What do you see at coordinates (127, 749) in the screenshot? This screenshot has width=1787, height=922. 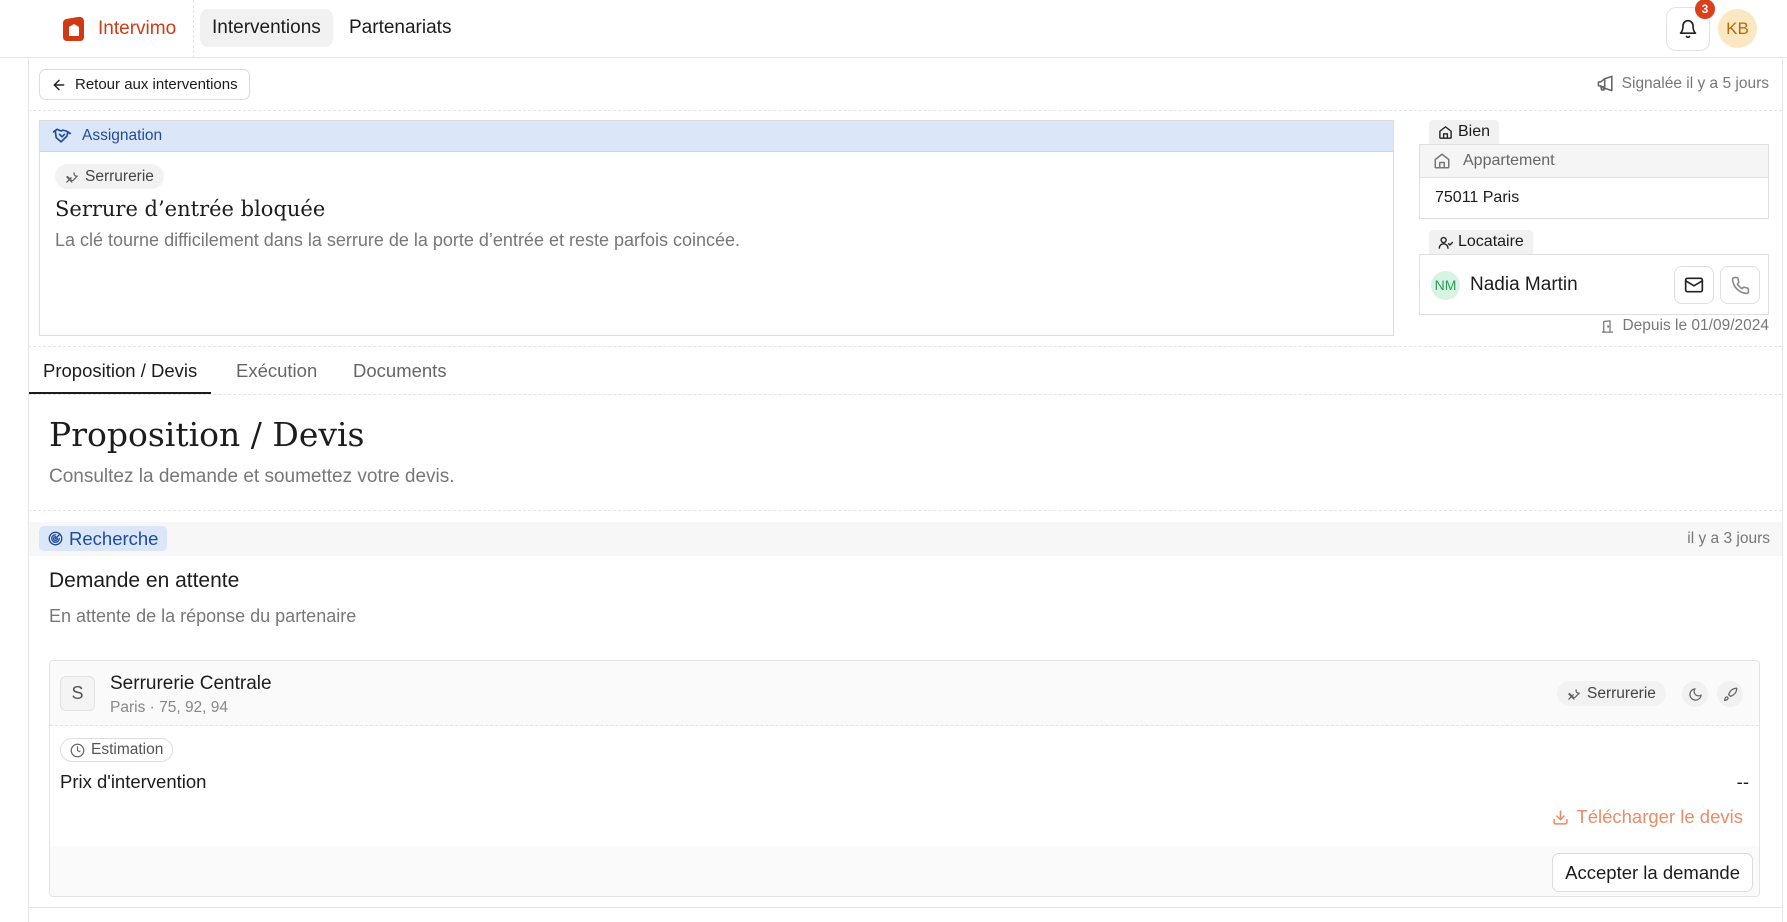 I see `estimation-label: Estimation` at bounding box center [127, 749].